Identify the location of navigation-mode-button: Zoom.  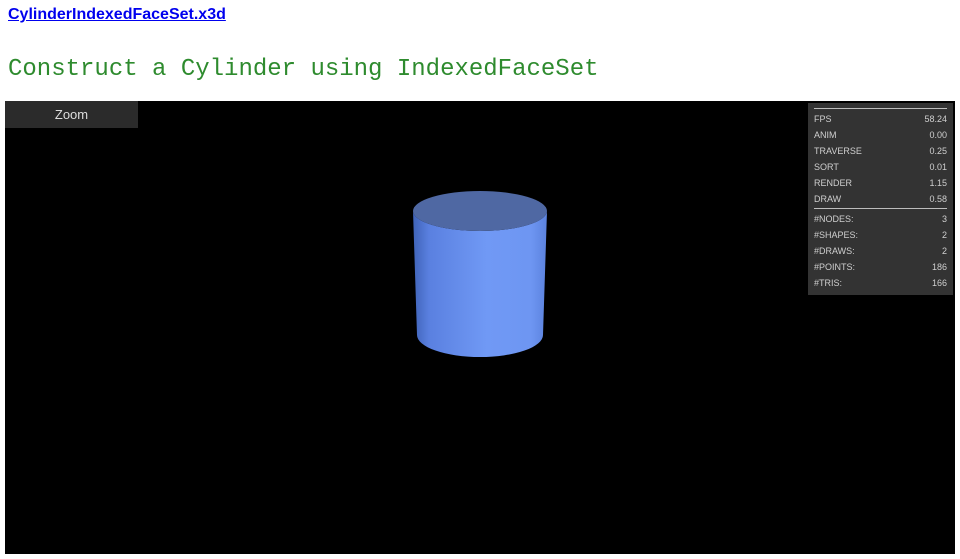
(71, 114).